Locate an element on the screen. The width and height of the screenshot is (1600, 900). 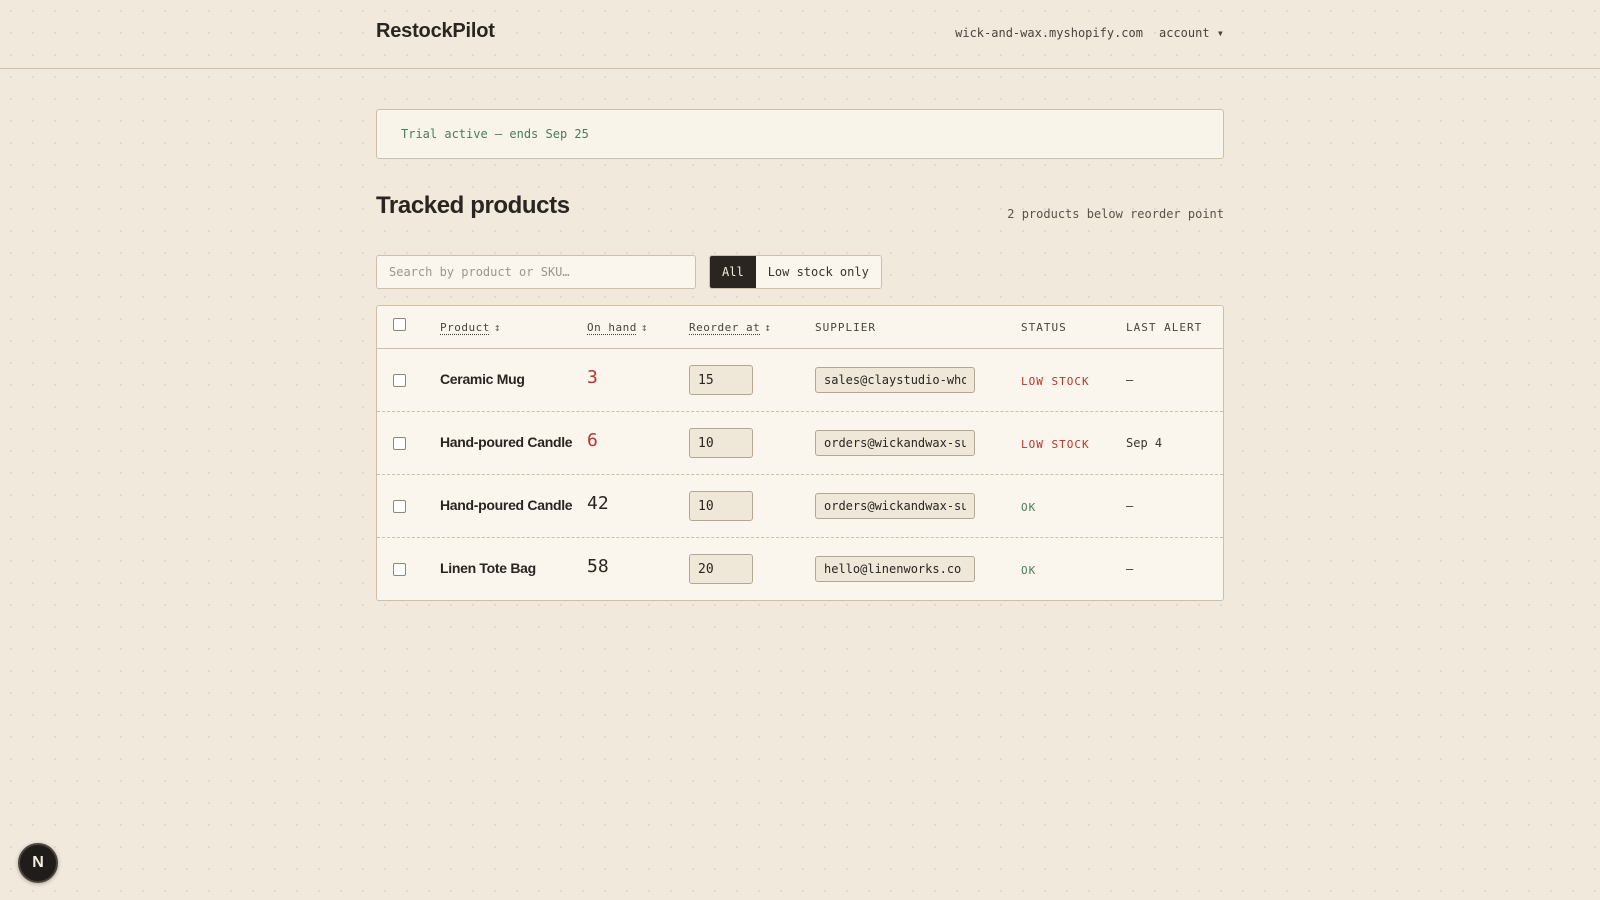
column-header-last-alert: LAST ALERT is located at coordinates (1164, 327).